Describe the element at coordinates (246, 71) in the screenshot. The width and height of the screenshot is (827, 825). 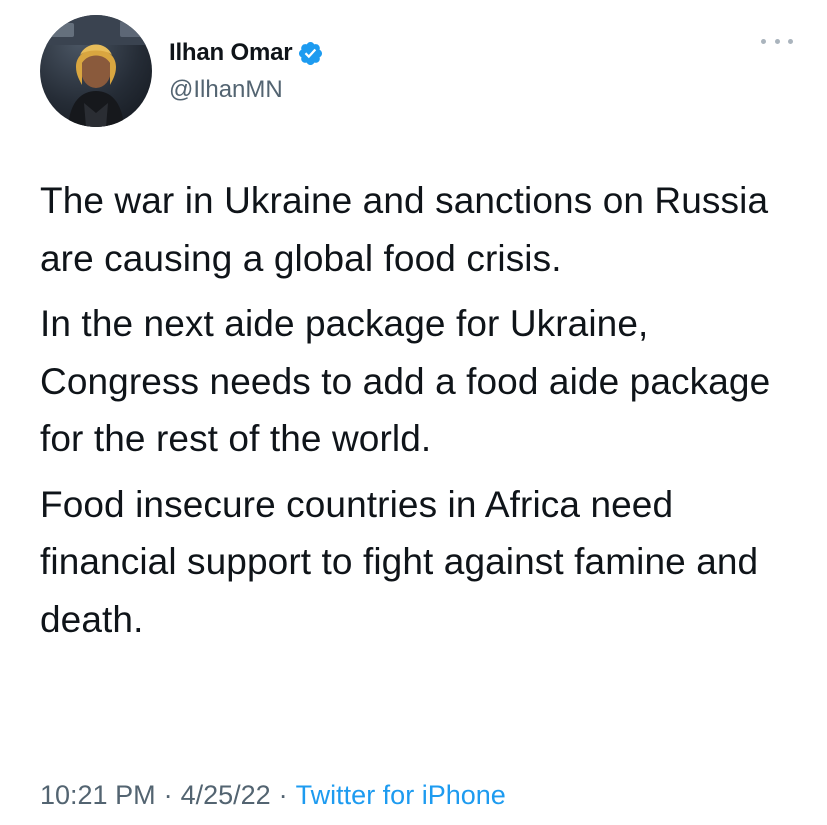
I see `author-identity: Ilhan Omar @IlhanMN` at that location.